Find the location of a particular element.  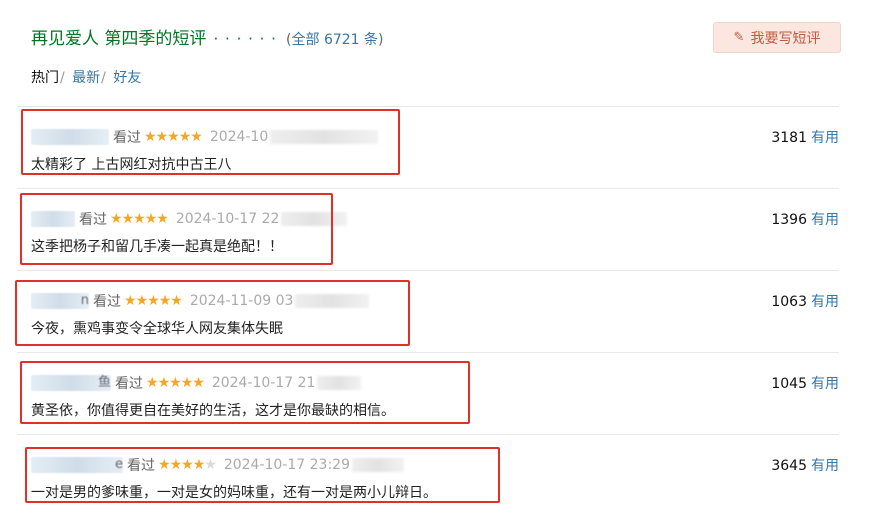

vote-count: 3181 有用 is located at coordinates (805, 137).